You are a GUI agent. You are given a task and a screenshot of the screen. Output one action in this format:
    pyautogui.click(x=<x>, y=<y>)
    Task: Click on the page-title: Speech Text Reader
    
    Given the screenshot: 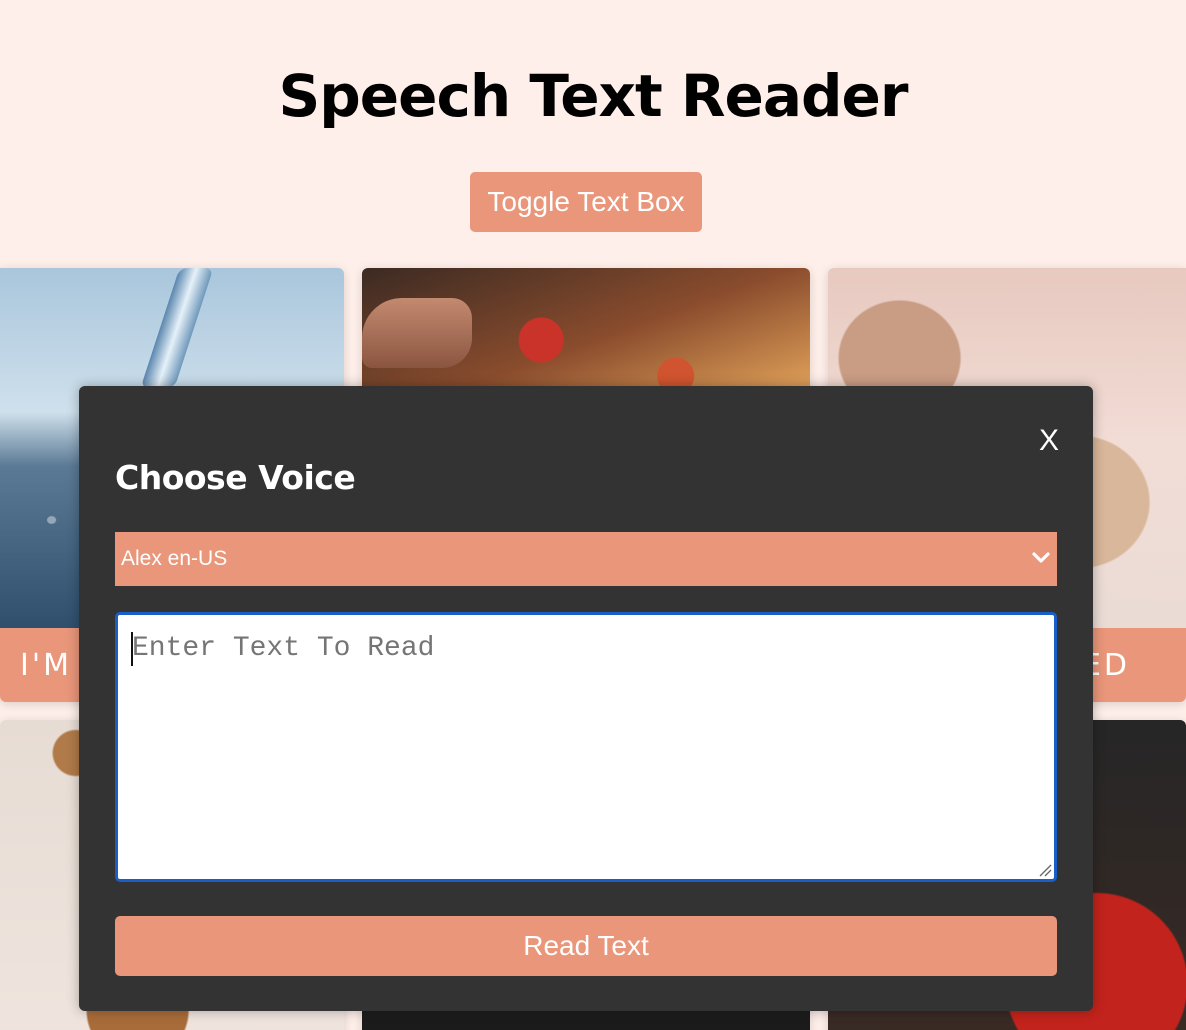 What is the action you would take?
    pyautogui.click(x=593, y=96)
    